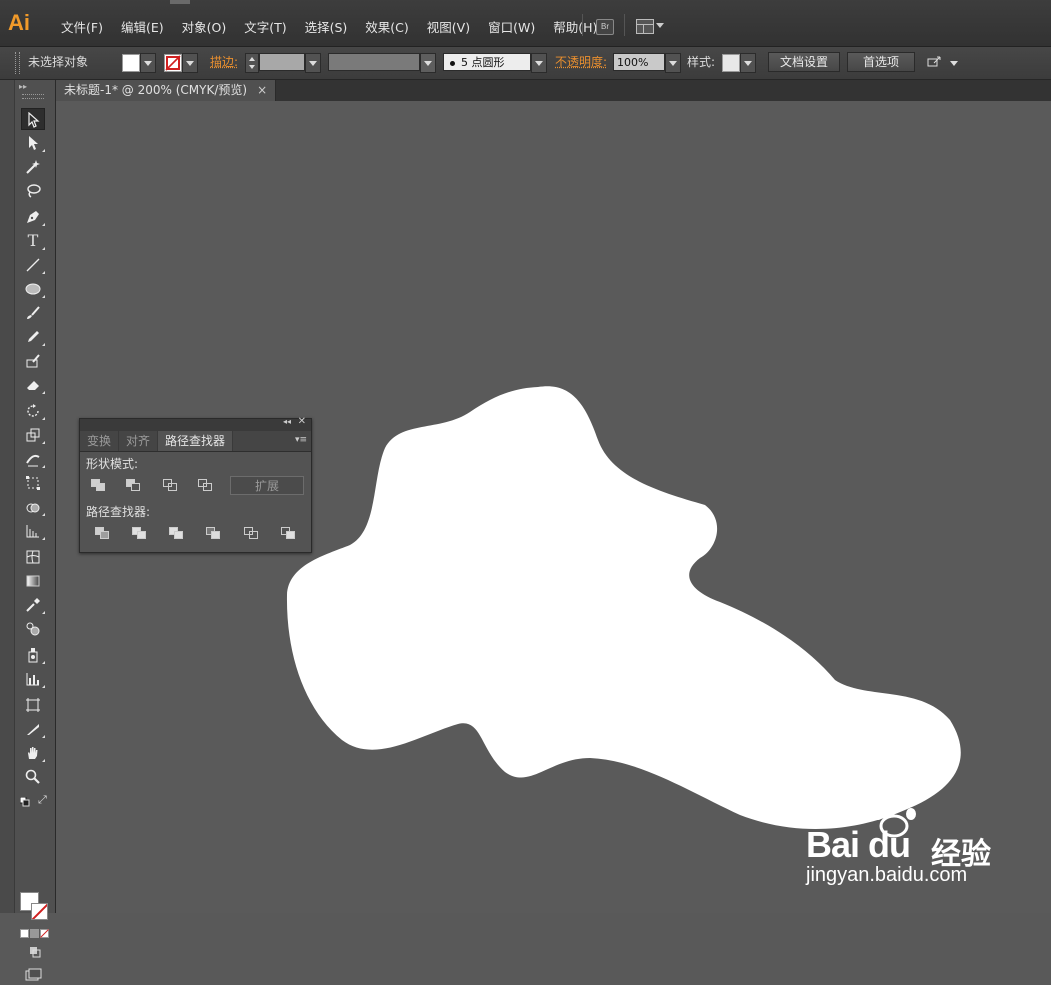 This screenshot has width=1051, height=985. Describe the element at coordinates (262, 90) in the screenshot. I see `close-icon: ×` at that location.